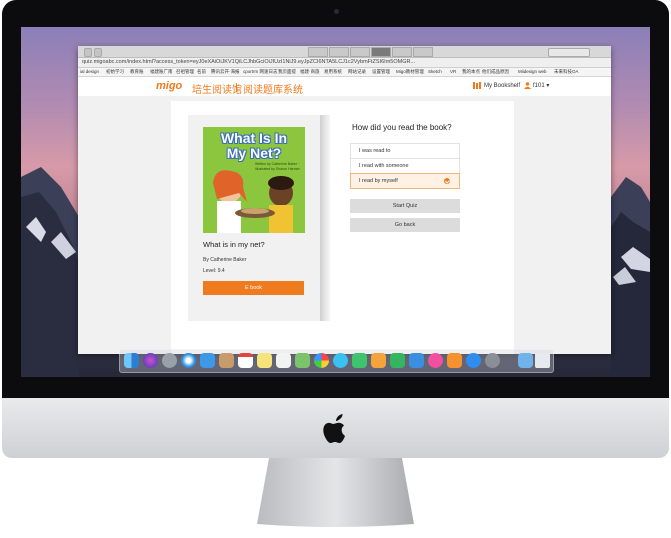 The image size is (671, 538). I want to click on option-read-to: I was read to, so click(405, 150).